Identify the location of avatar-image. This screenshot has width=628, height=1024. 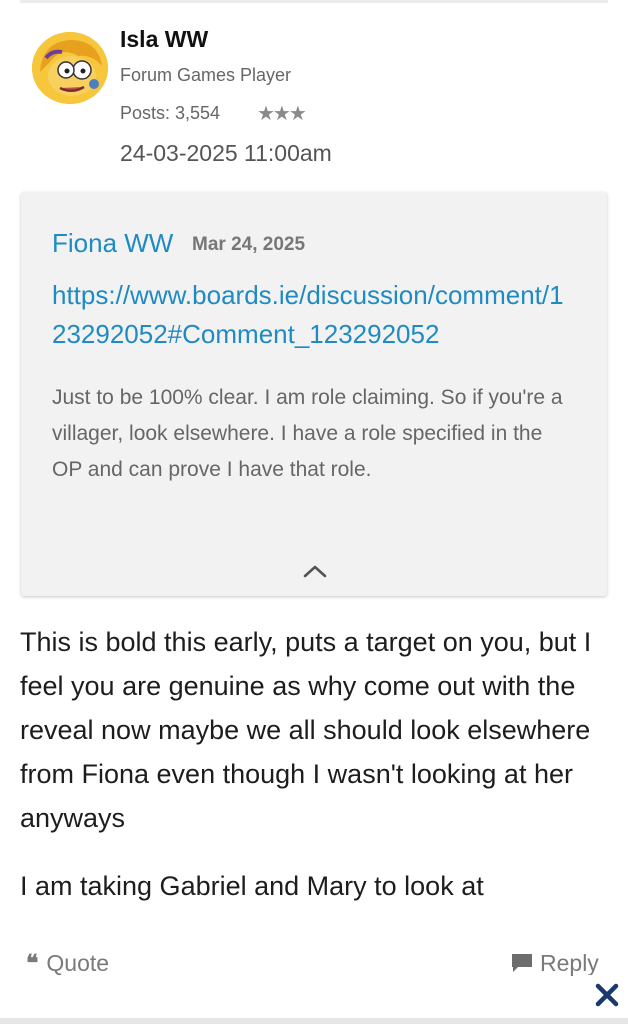
(70, 68).